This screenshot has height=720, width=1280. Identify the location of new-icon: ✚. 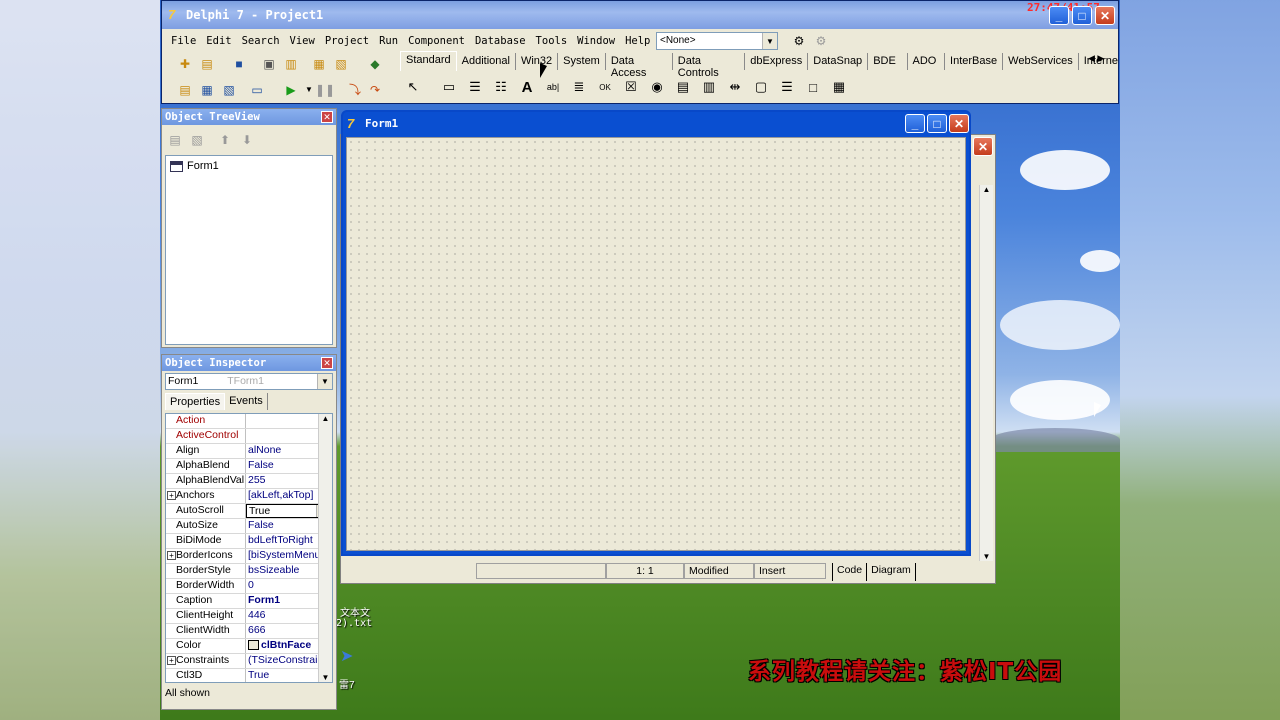
(185, 63).